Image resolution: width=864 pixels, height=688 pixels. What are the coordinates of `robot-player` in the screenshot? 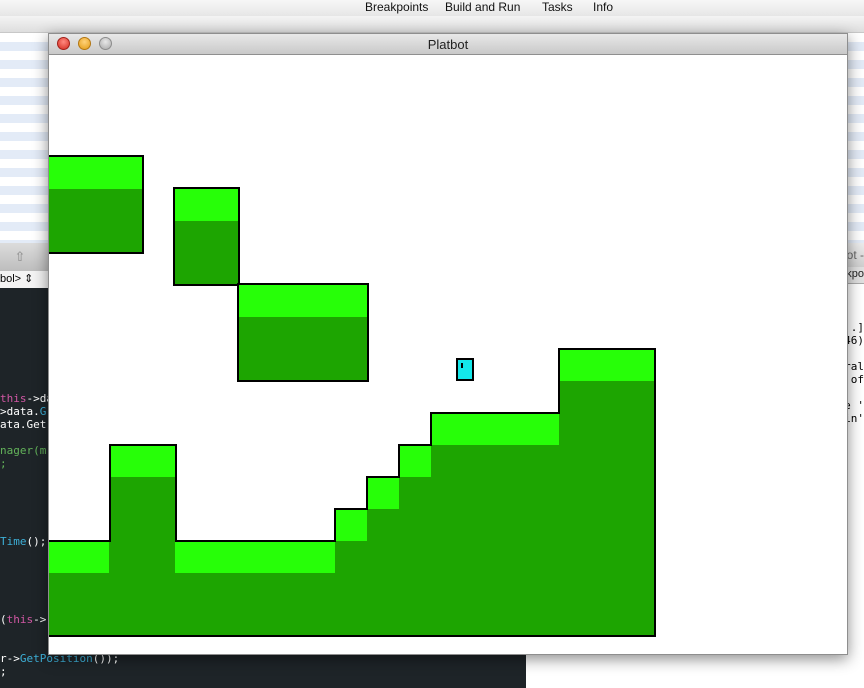 It's located at (465, 369).